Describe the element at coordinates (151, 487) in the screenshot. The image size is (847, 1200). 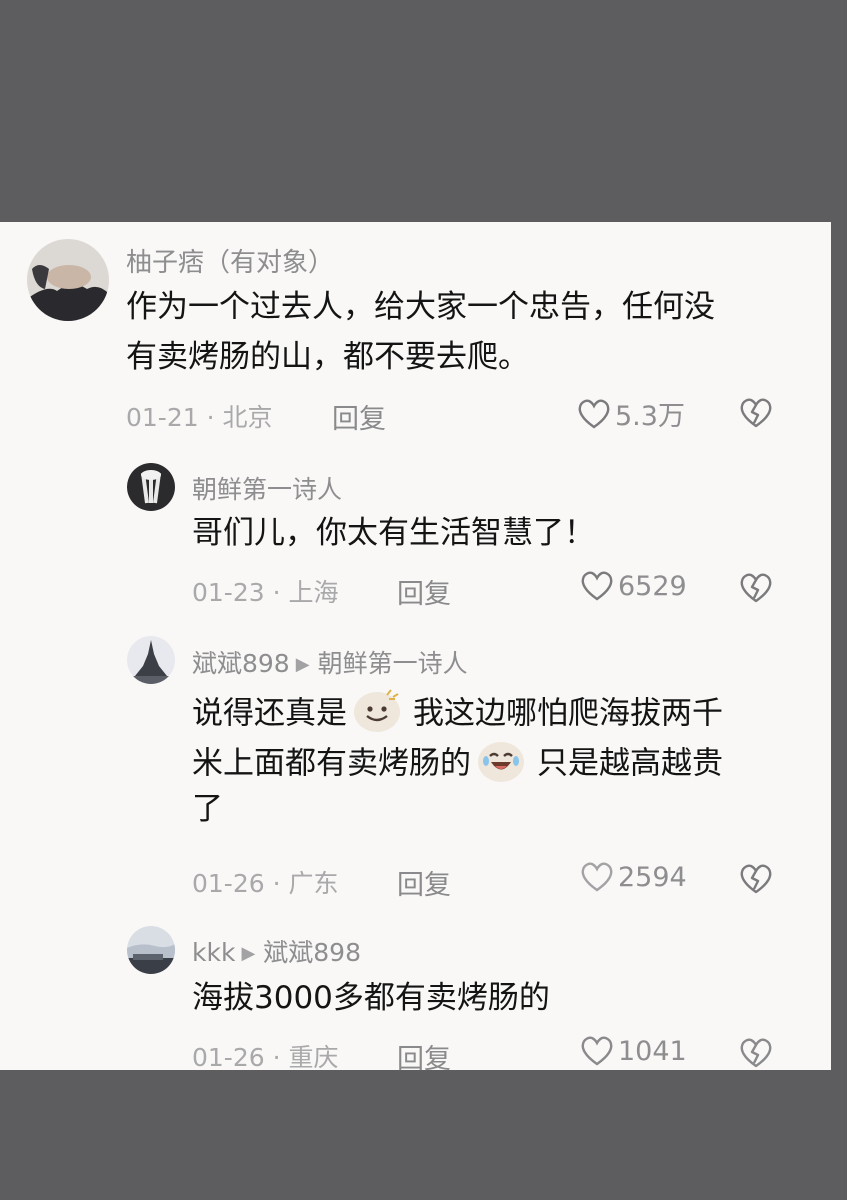
I see `avatar-chaoxian` at that location.